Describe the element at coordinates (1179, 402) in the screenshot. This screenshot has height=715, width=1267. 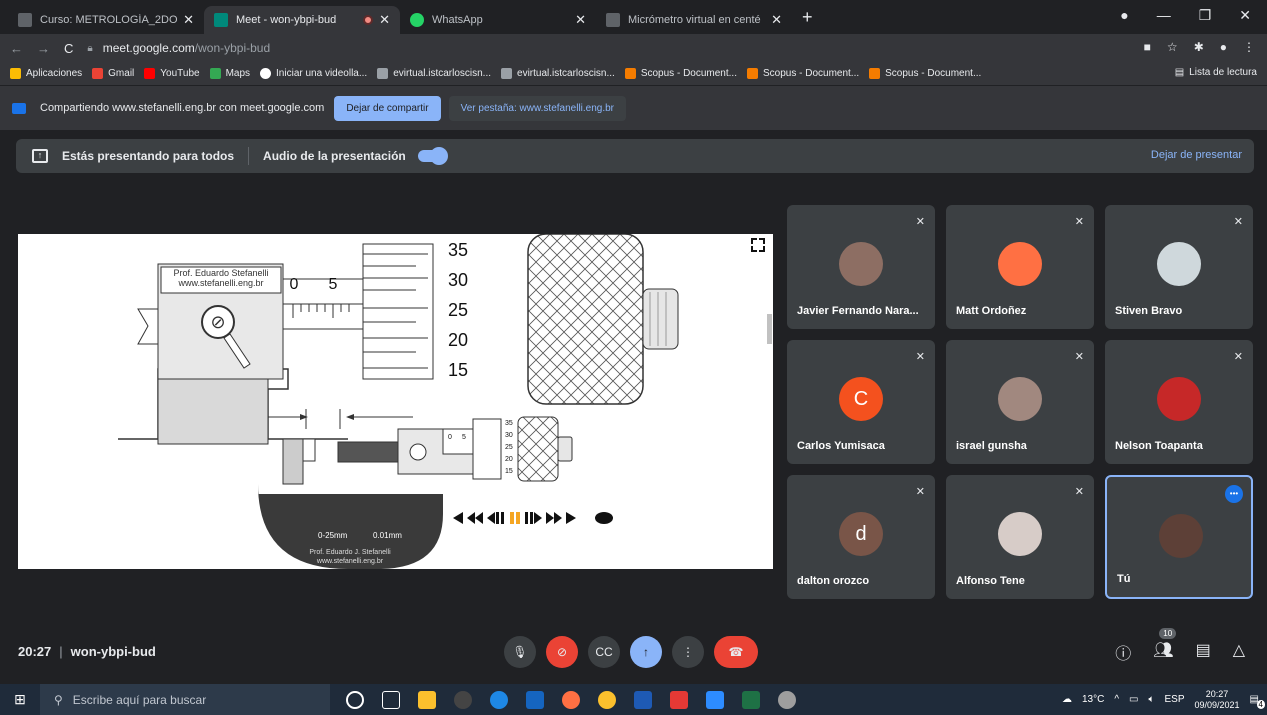
I see `participant-tile: ✕ Nelson Toapanta` at that location.